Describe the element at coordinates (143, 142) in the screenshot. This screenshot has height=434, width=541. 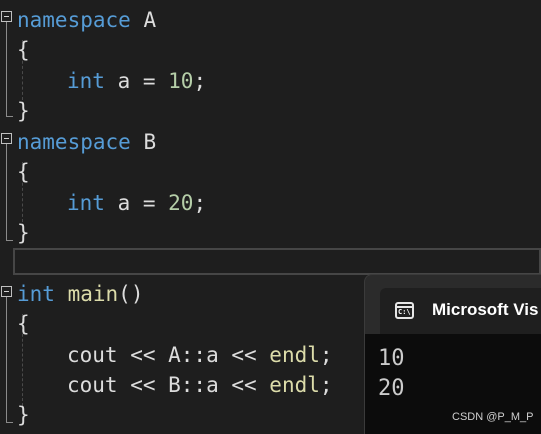
I see `code-token: B` at that location.